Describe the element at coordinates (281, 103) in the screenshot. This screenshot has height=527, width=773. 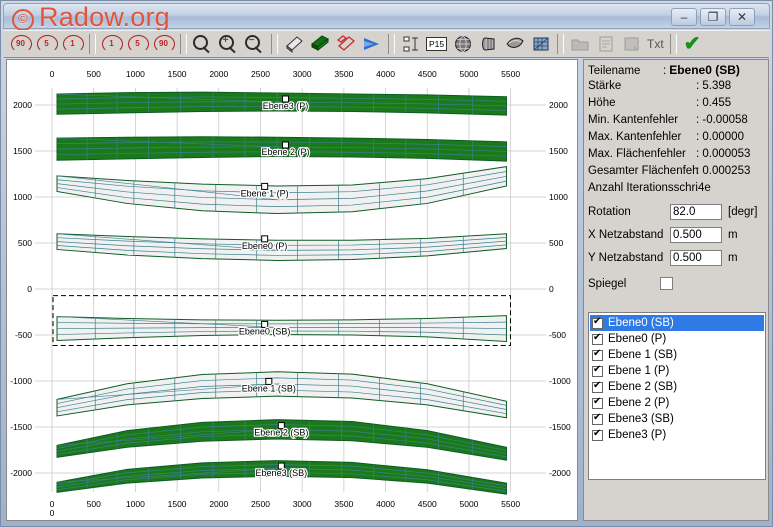
I see `shape-ebene3p: Ebene3 (P)` at that location.